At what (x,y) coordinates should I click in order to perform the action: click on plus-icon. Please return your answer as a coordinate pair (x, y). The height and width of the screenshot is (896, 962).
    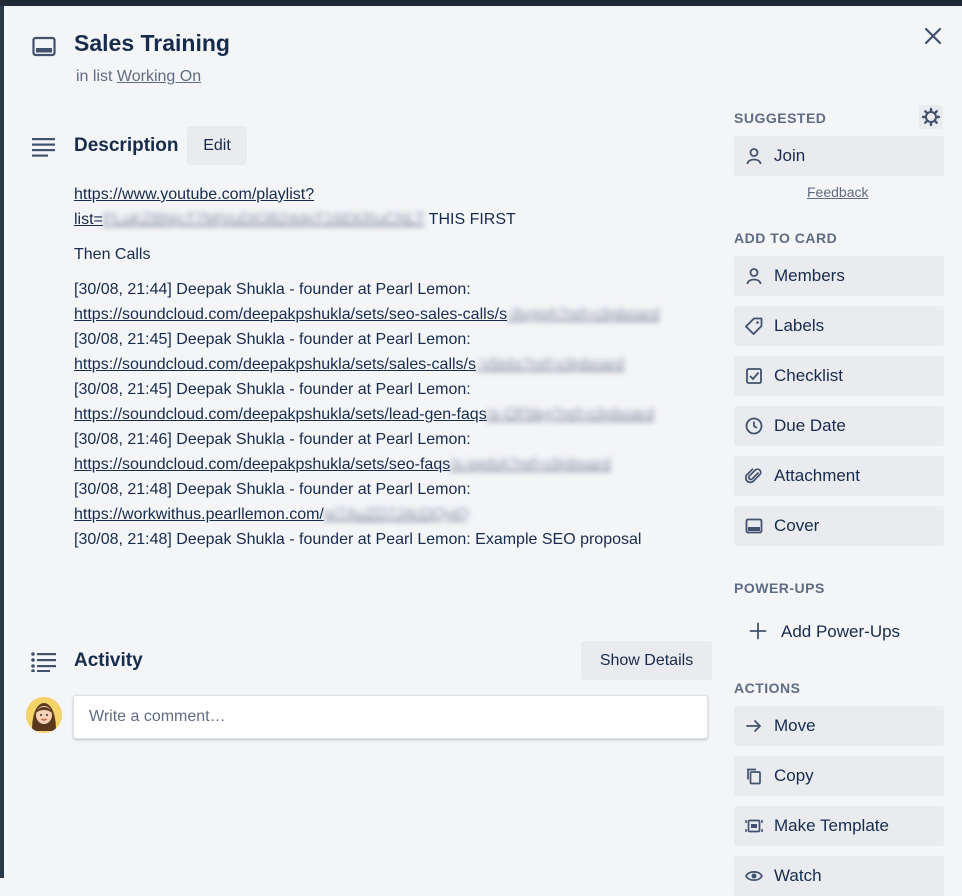
    Looking at the image, I should click on (758, 631).